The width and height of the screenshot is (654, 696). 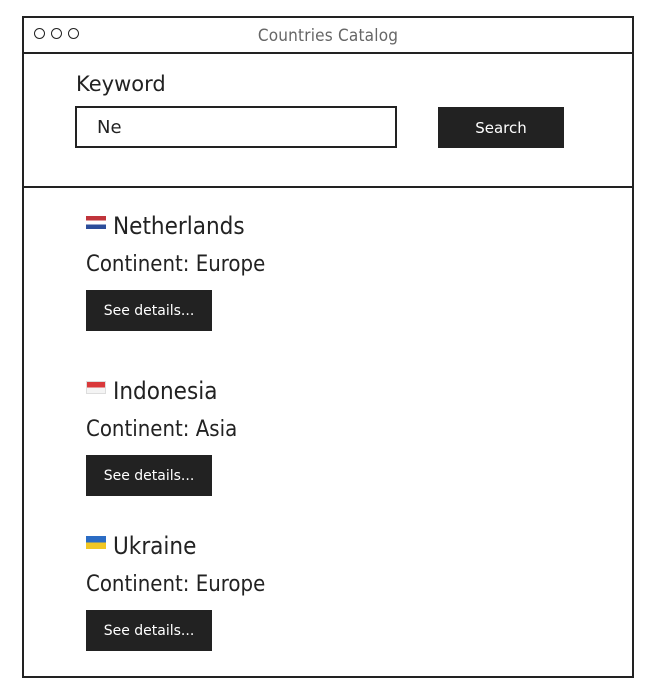 What do you see at coordinates (155, 546) in the screenshot?
I see `country-name: Ukraine` at bounding box center [155, 546].